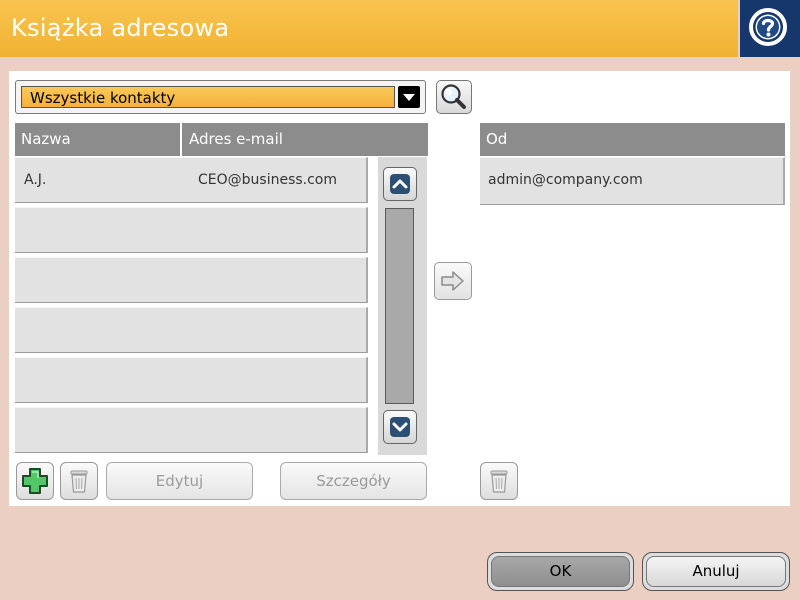 Image resolution: width=800 pixels, height=600 pixels. What do you see at coordinates (565, 180) in the screenshot?
I see `from-address: admin@company.com` at bounding box center [565, 180].